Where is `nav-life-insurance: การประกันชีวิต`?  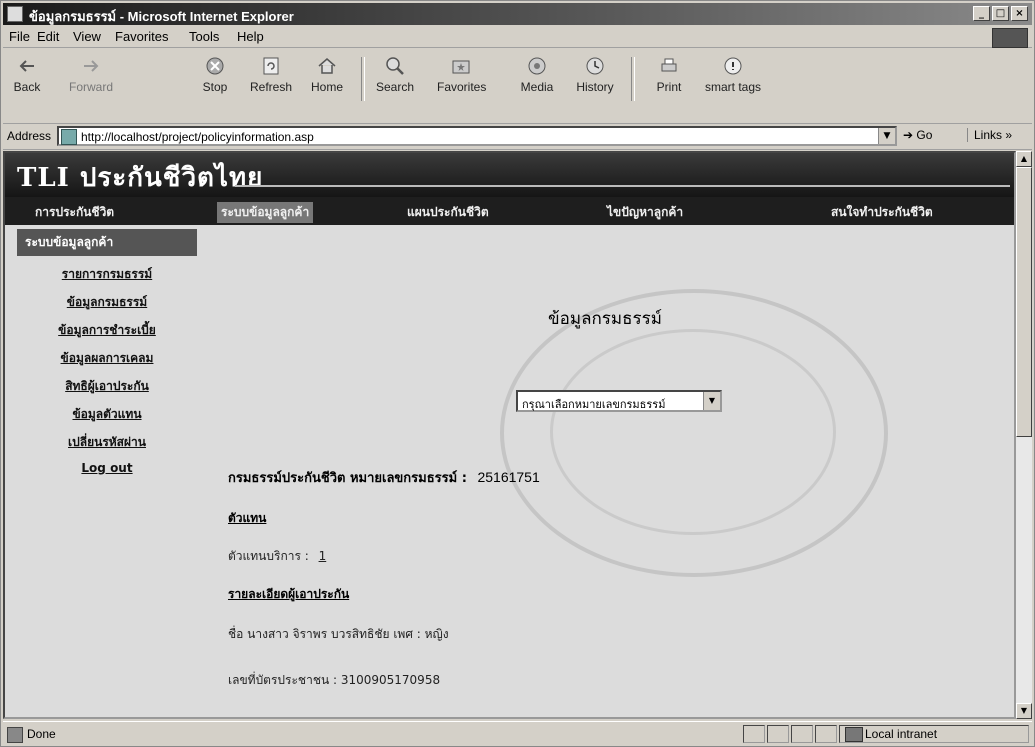
nav-life-insurance: การประกันชีวิต is located at coordinates (74, 212).